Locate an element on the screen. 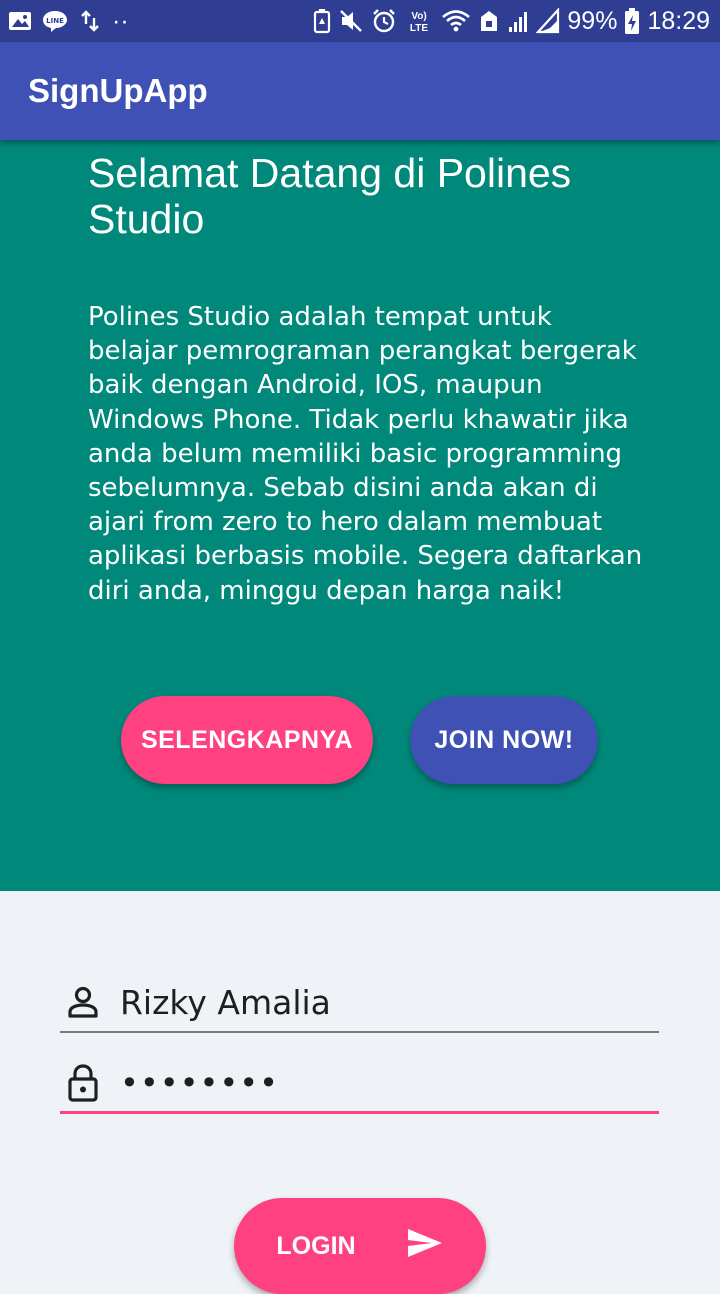 The width and height of the screenshot is (720, 1294). battery-charging-icon is located at coordinates (632, 21).